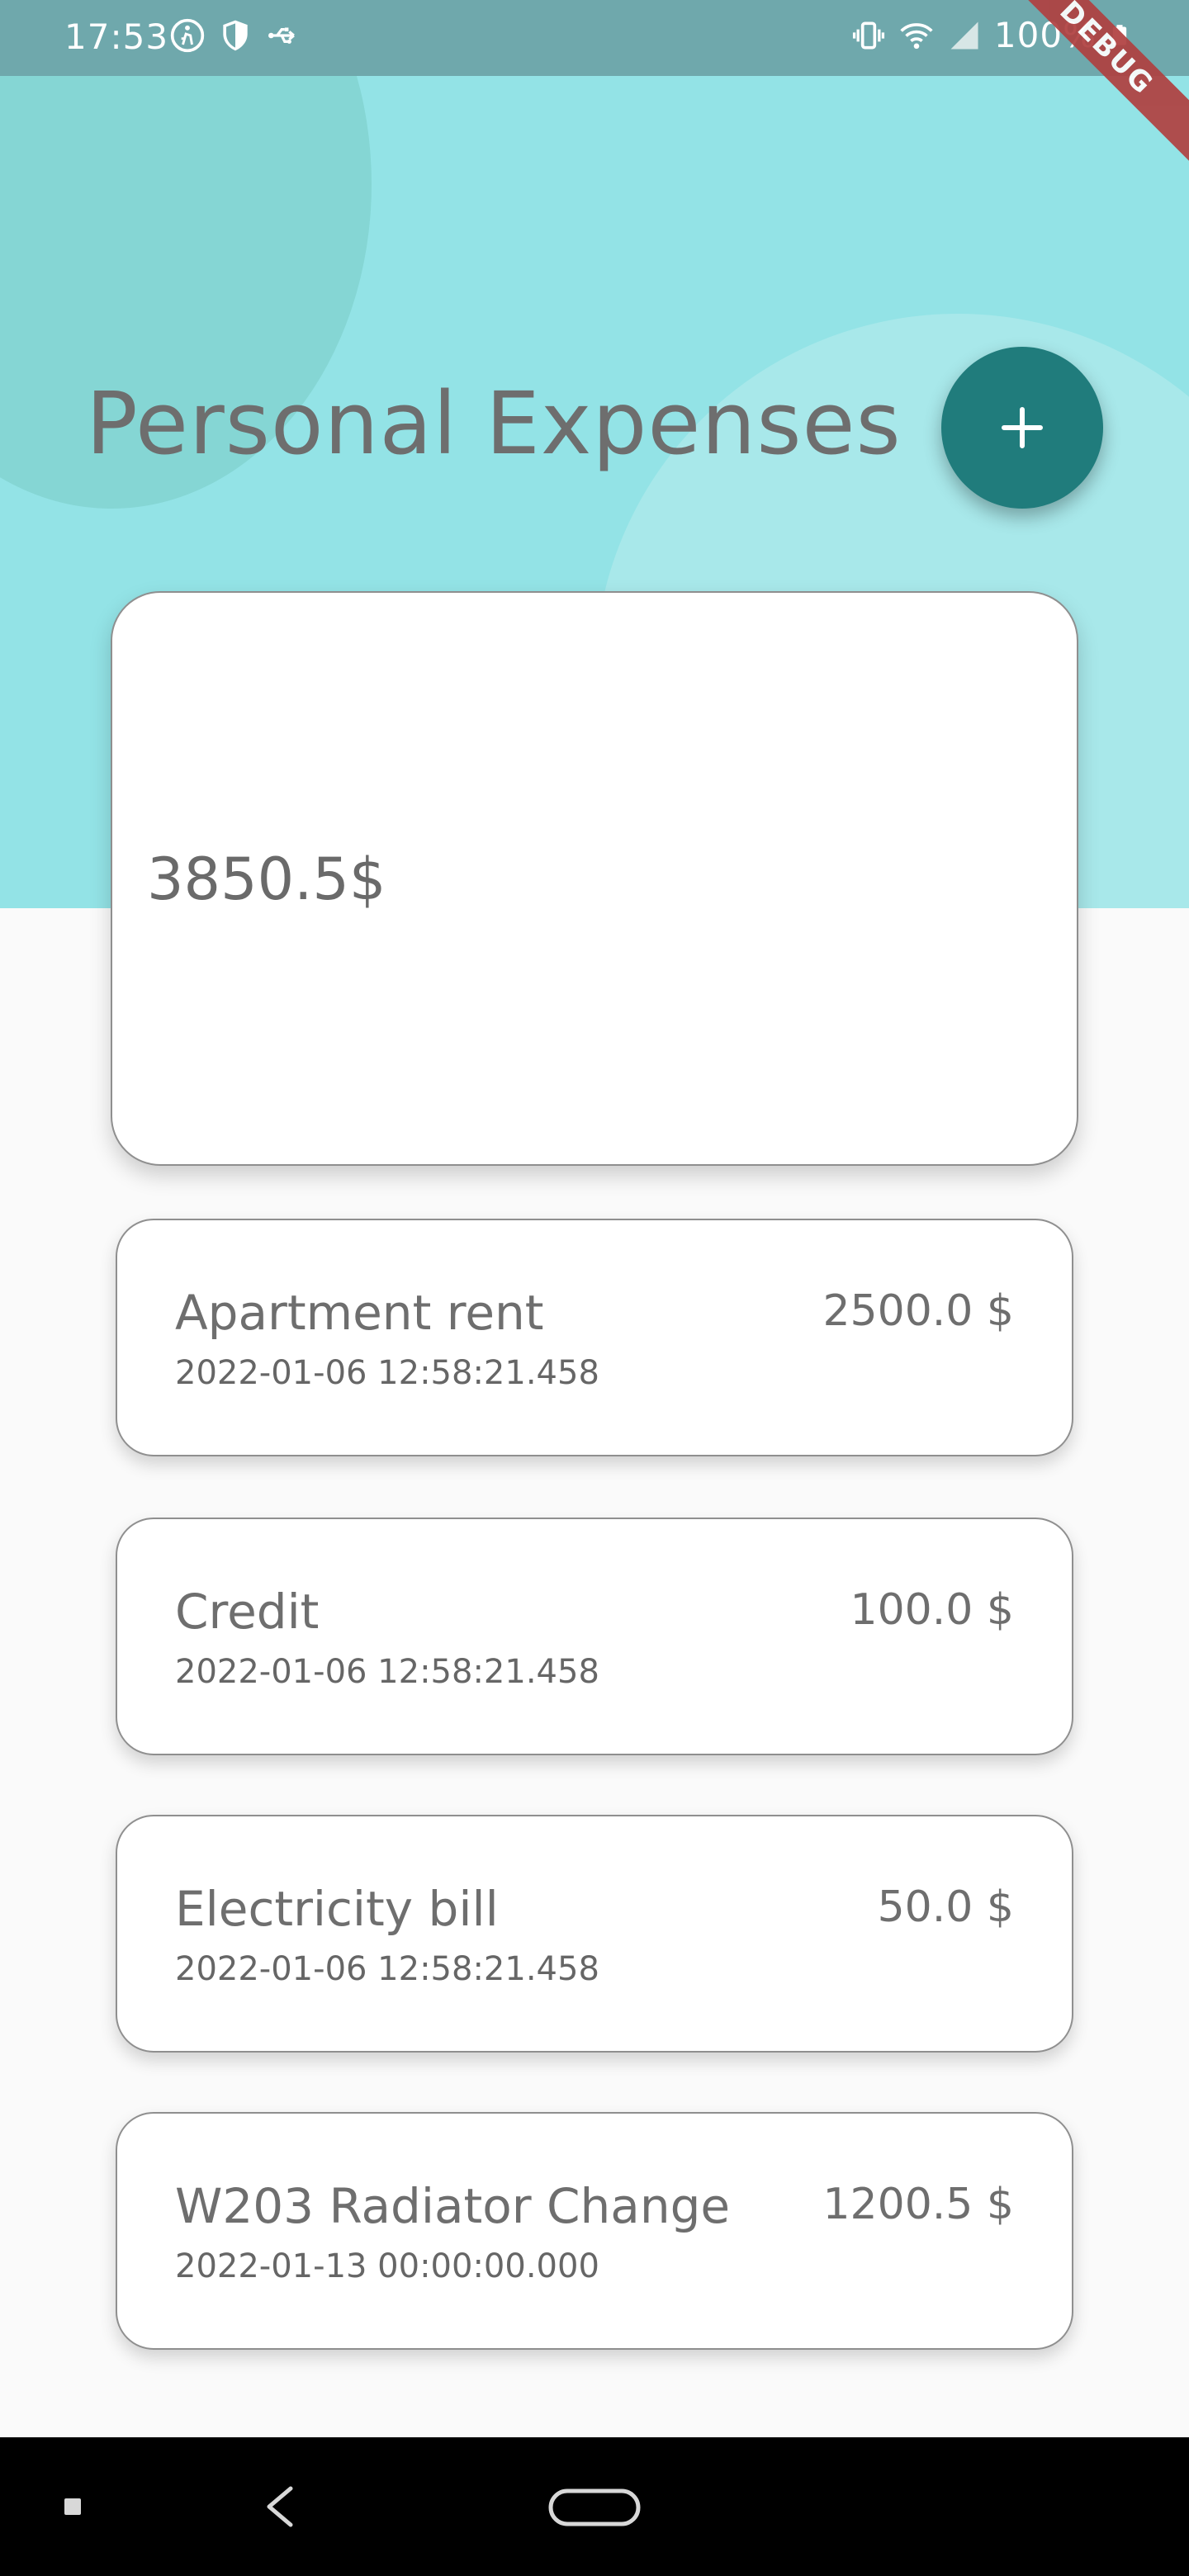 This screenshot has height=2576, width=1189. I want to click on back-icon, so click(279, 2507).